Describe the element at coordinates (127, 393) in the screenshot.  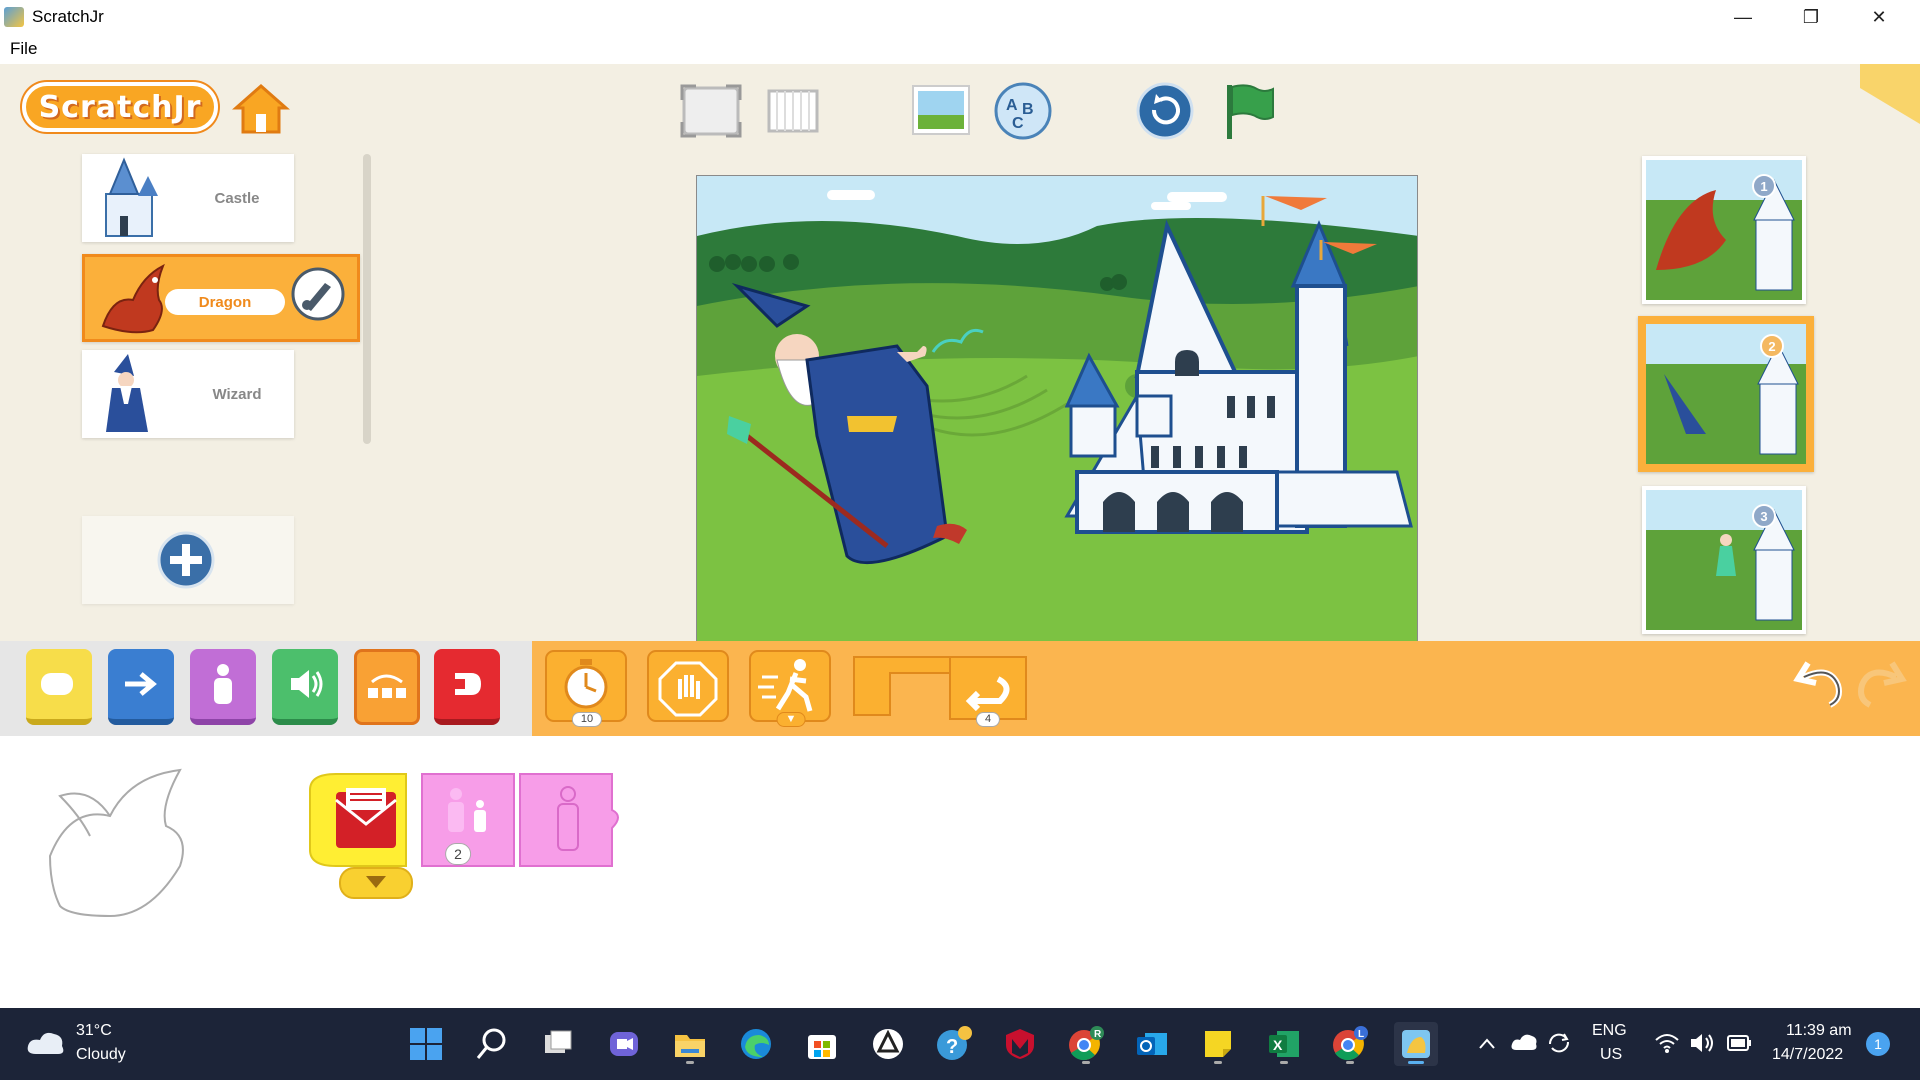
I see `wizard-thumbnail` at that location.